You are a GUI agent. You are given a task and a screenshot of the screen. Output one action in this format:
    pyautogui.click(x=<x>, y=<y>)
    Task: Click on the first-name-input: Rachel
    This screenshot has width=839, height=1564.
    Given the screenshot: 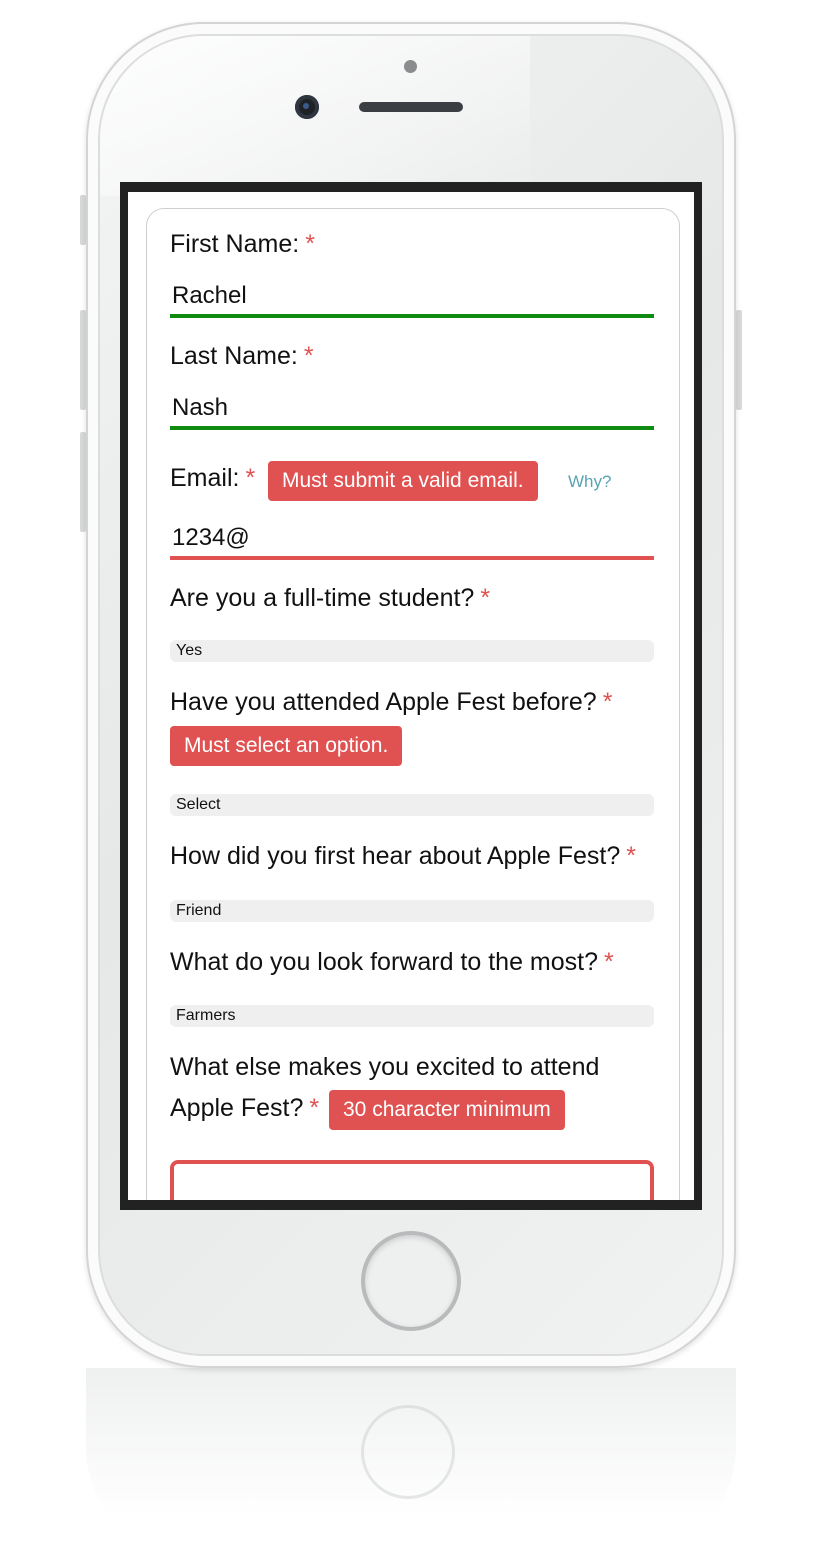 What is the action you would take?
    pyautogui.click(x=412, y=297)
    